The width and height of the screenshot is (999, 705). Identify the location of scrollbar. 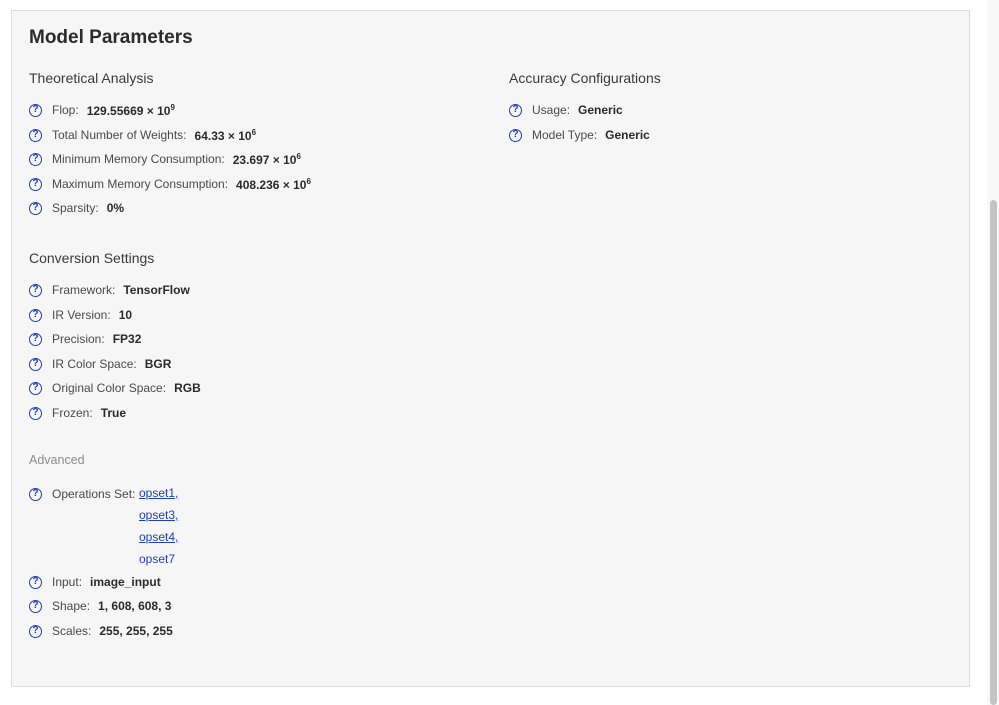
(993, 352).